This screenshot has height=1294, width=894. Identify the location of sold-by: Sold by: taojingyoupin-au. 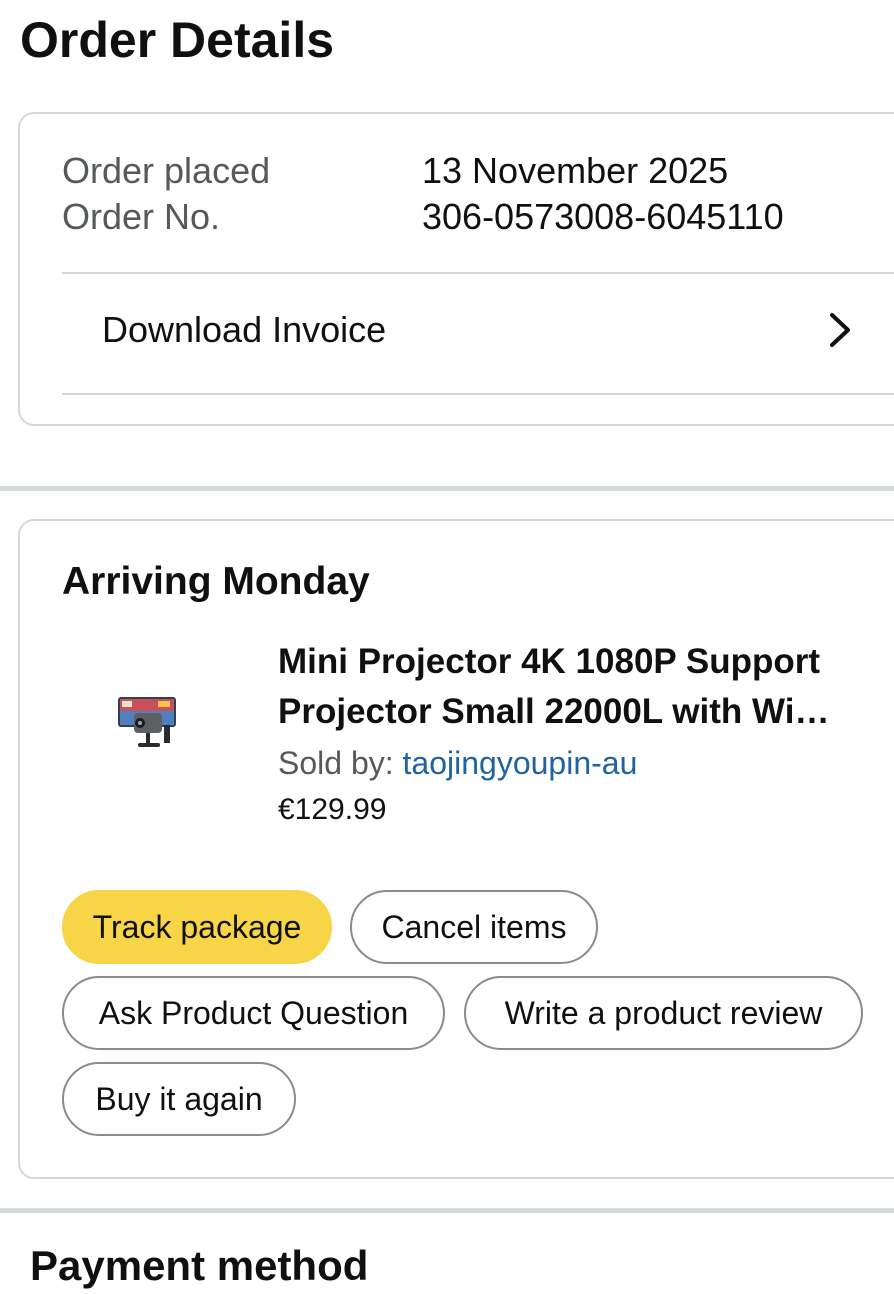
(457, 763).